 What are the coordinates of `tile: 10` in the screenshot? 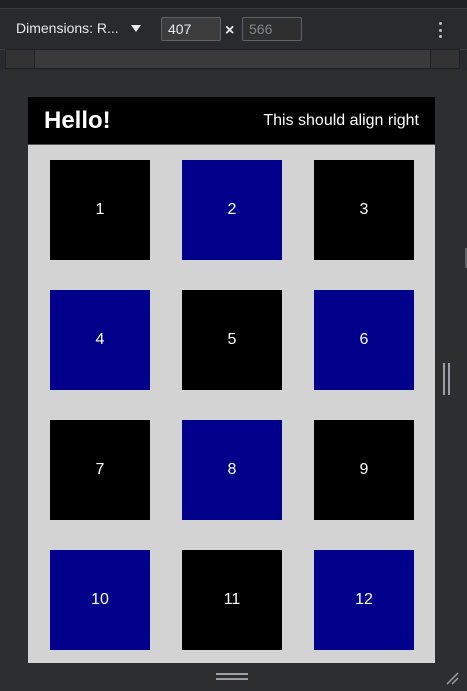 It's located at (100, 600).